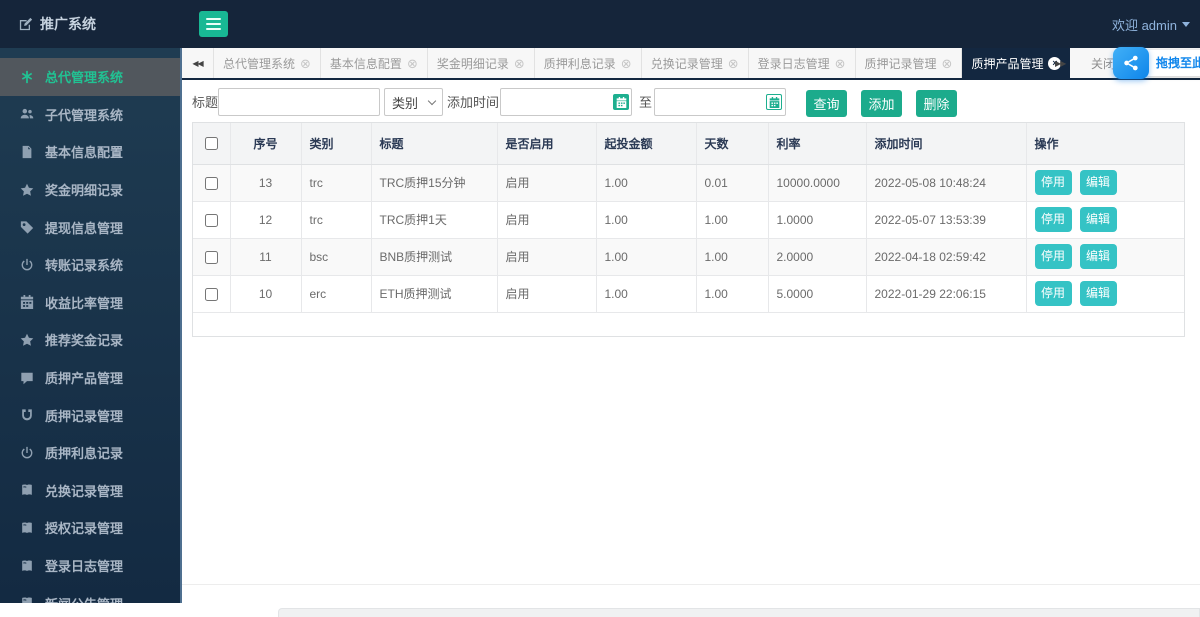 This screenshot has width=1200, height=617. I want to click on row-checkbox-cell, so click(212, 294).